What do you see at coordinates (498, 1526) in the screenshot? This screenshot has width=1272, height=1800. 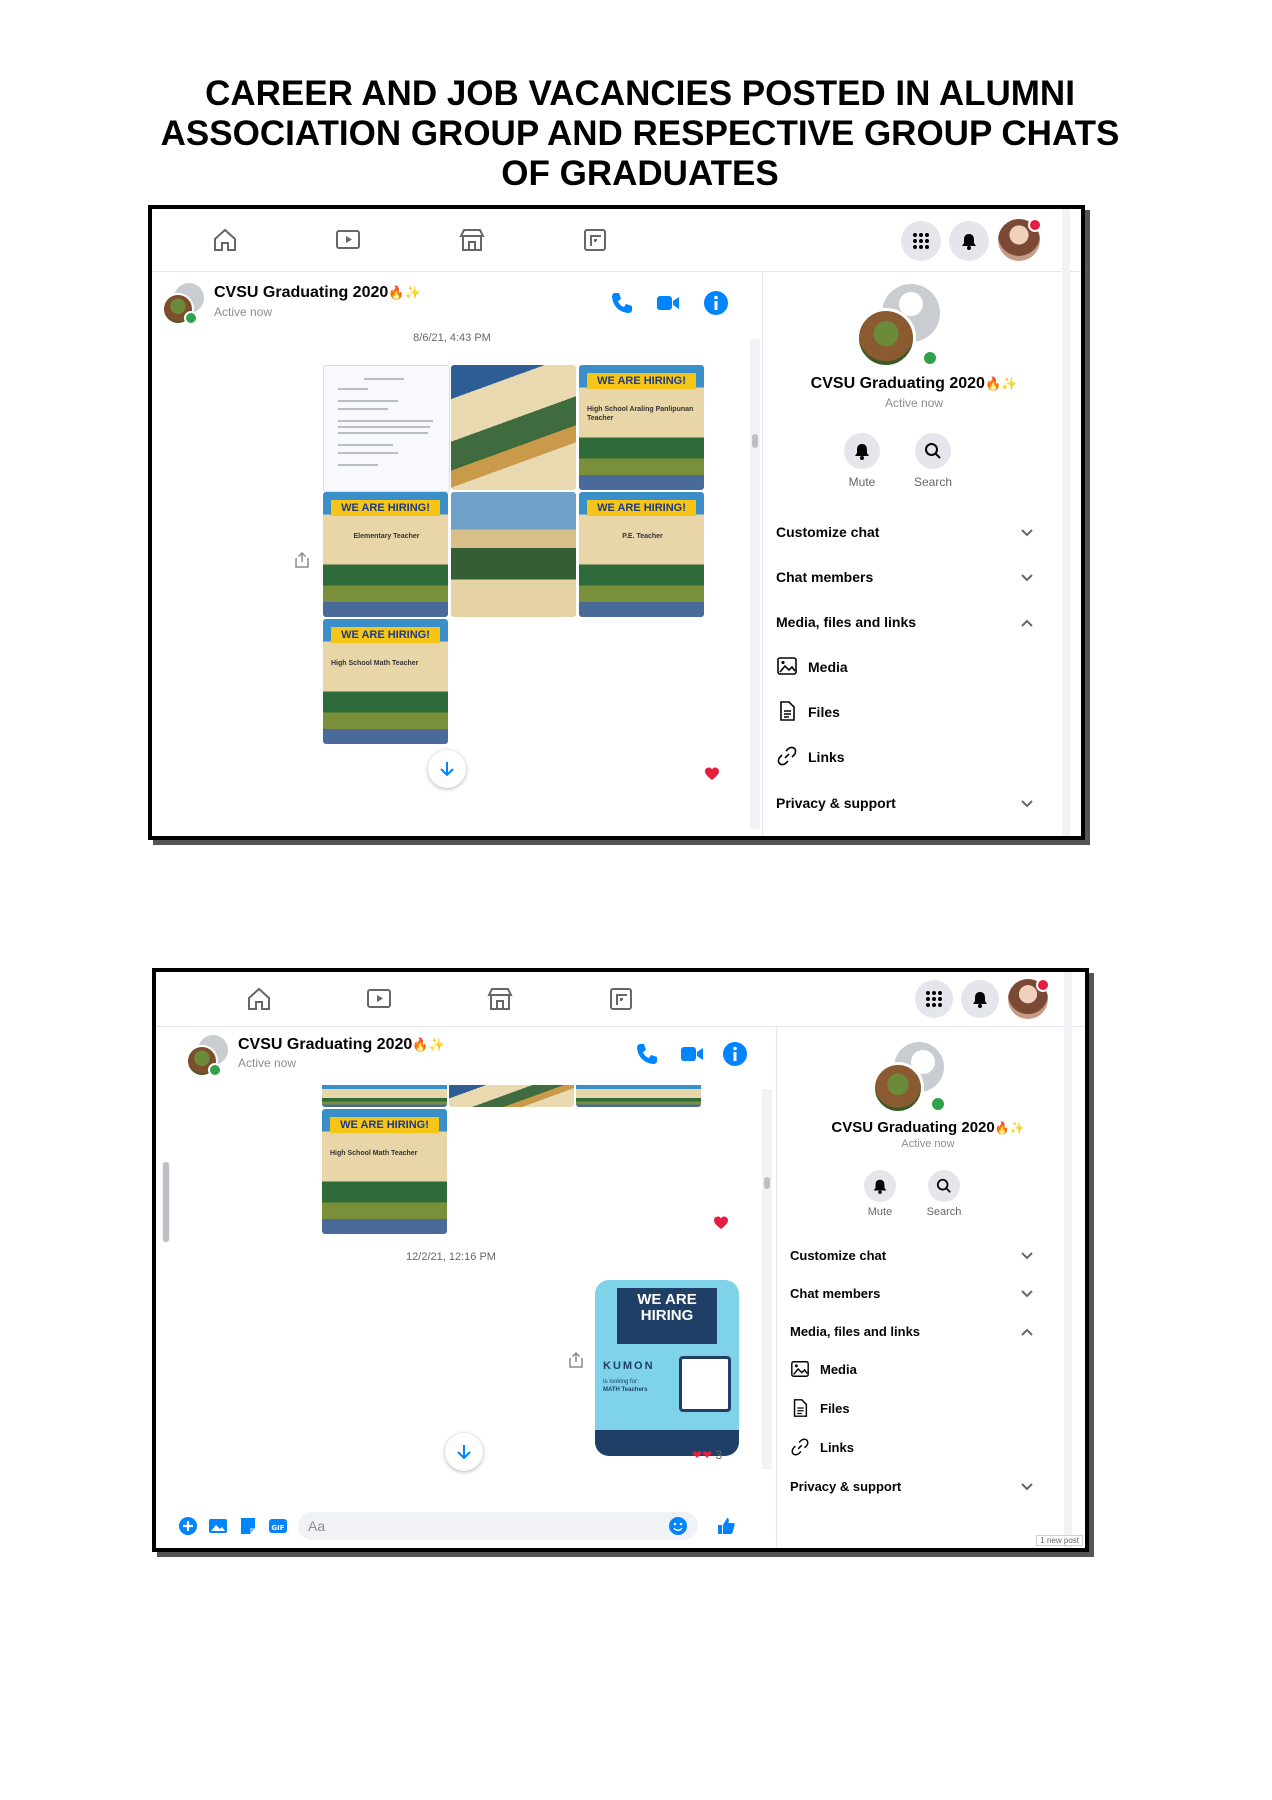 I see `message-input: Aa` at bounding box center [498, 1526].